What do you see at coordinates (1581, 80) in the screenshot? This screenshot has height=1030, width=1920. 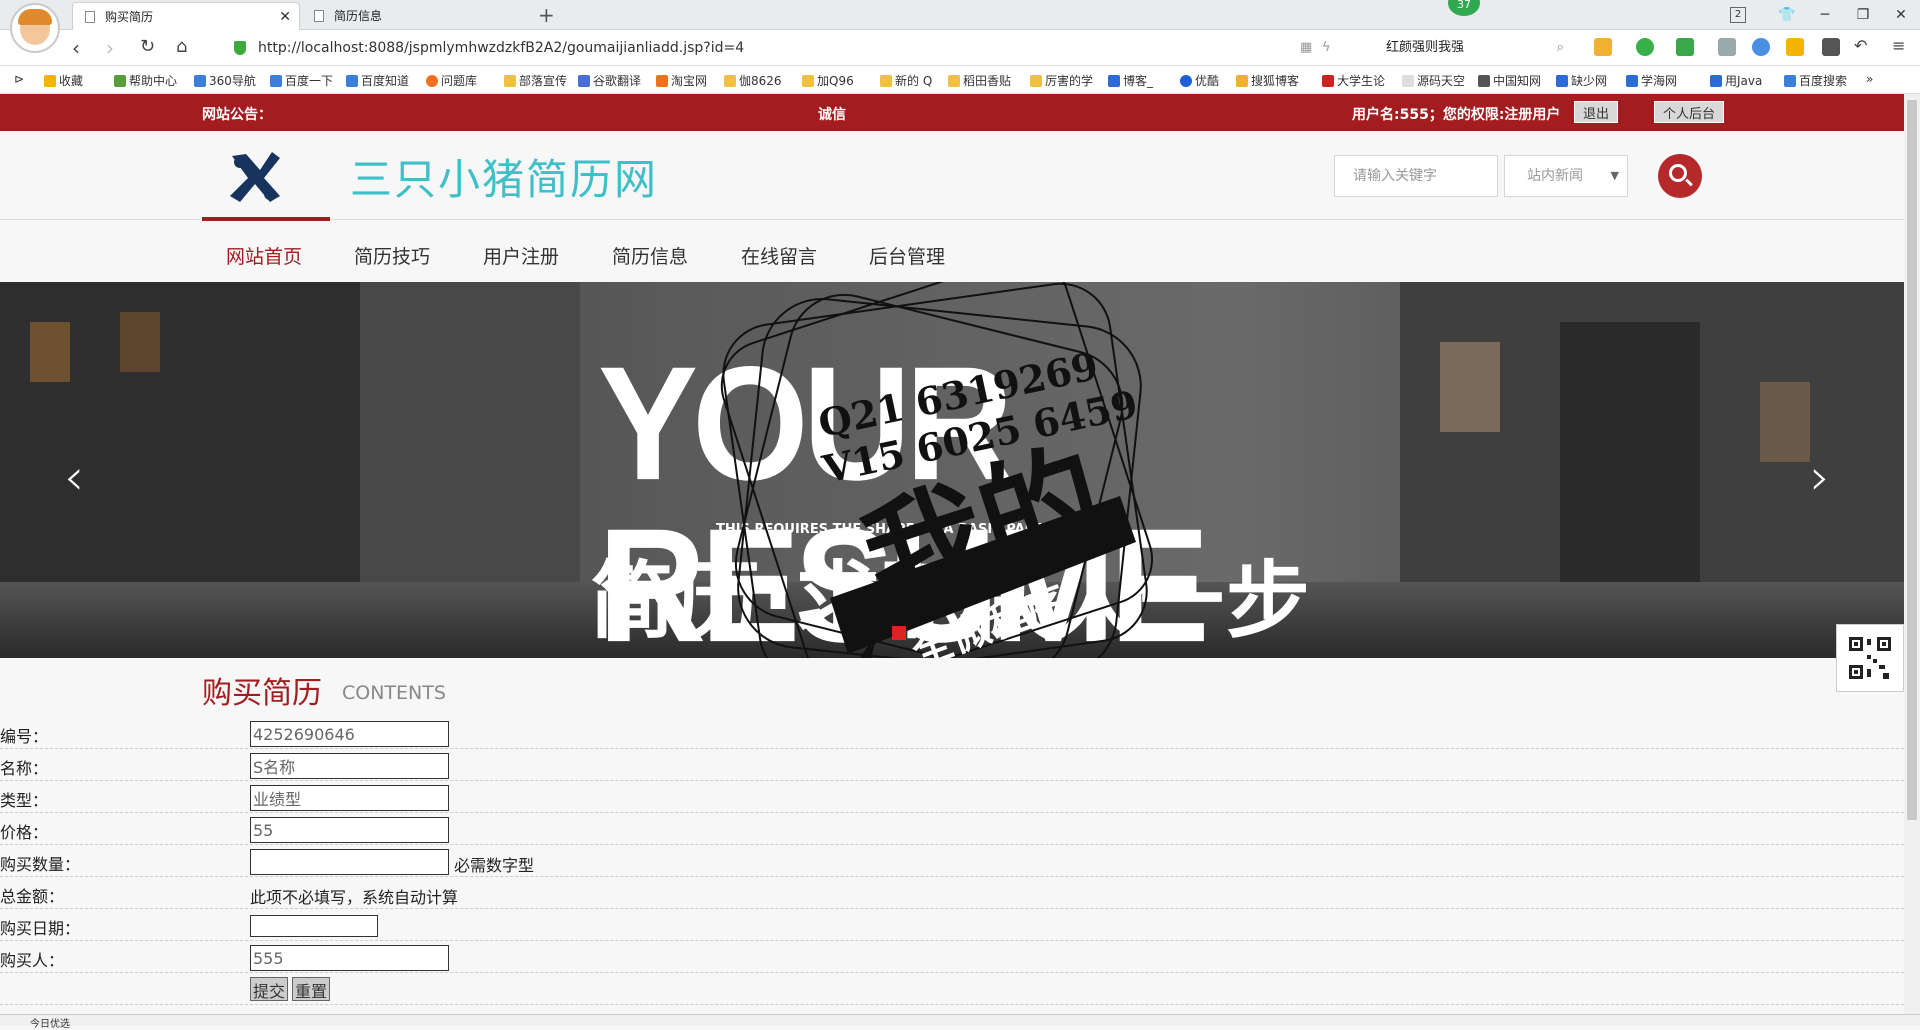 I see `bookmark-item: 缺少网` at bounding box center [1581, 80].